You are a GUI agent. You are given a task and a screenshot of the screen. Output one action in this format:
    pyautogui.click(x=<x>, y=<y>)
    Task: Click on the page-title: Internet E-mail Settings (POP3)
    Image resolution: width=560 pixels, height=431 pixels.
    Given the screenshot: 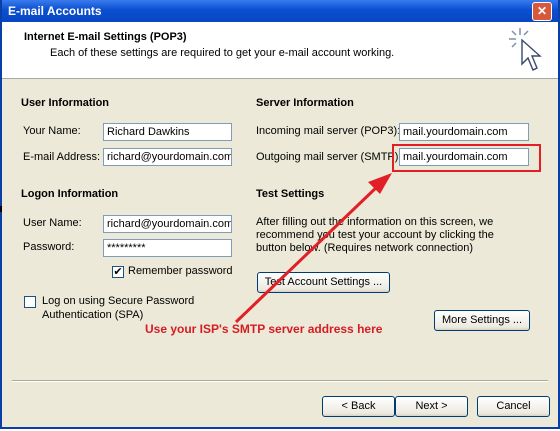 What is the action you would take?
    pyautogui.click(x=105, y=37)
    